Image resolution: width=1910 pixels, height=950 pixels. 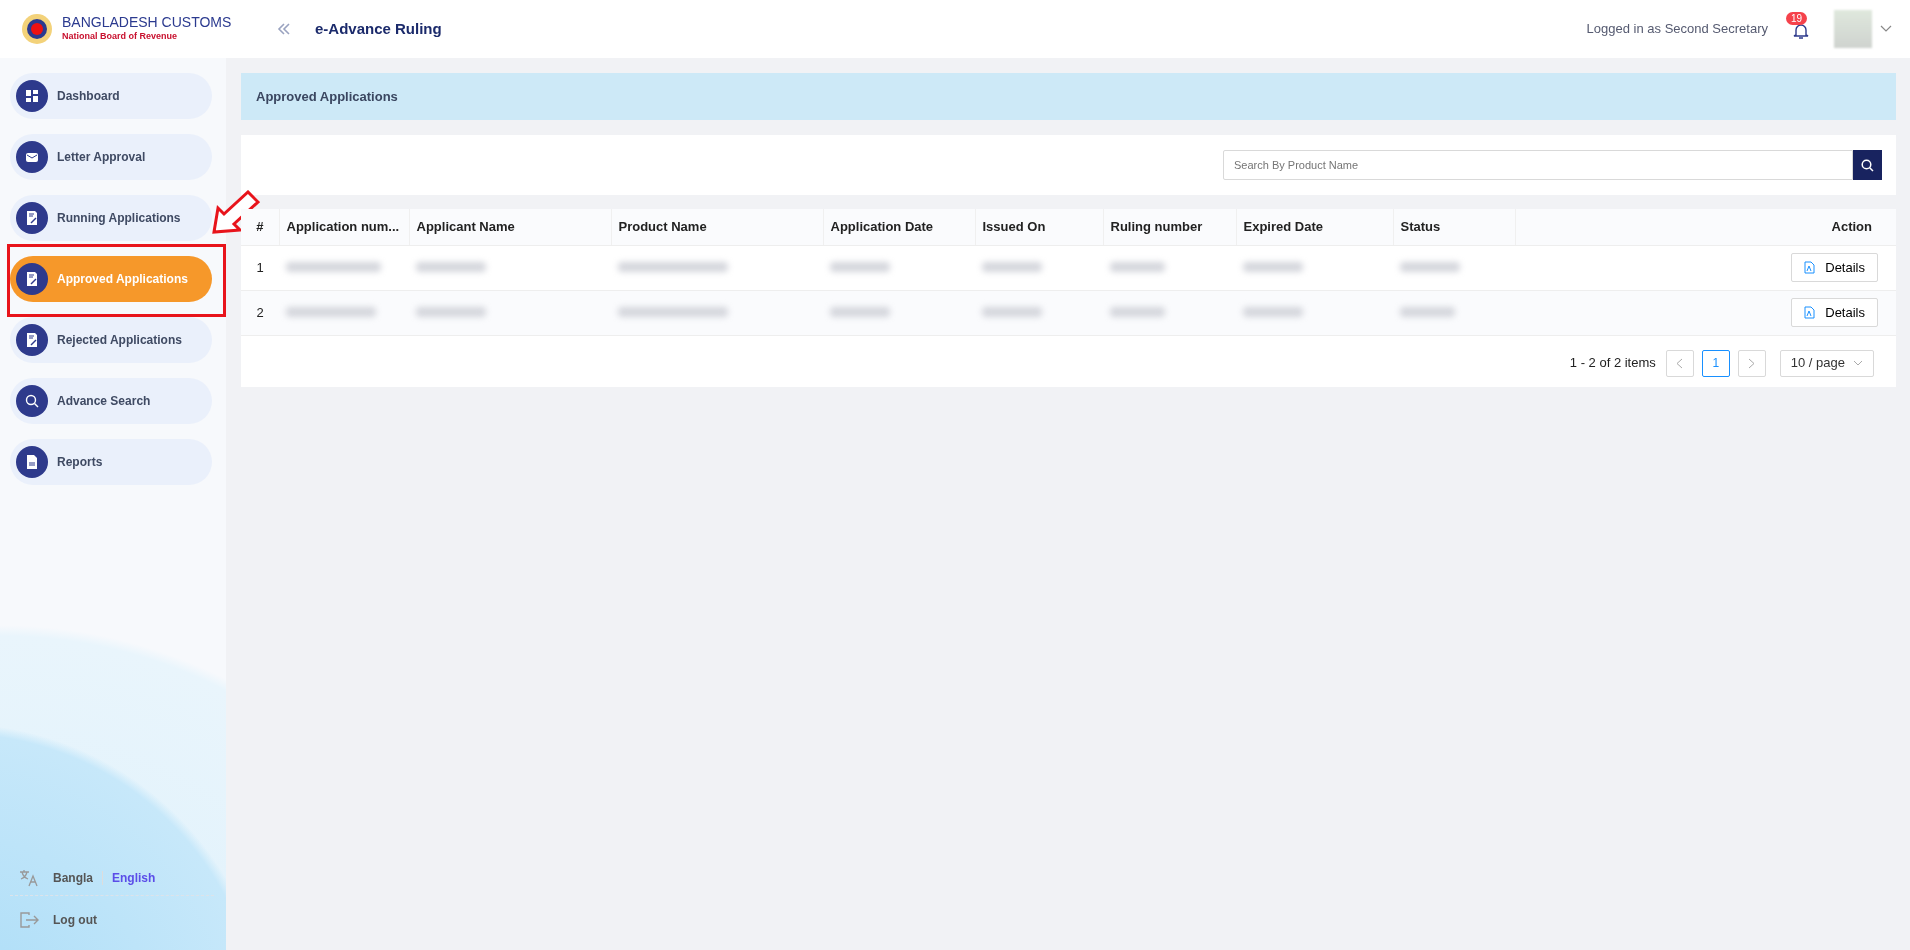 What do you see at coordinates (111, 401) in the screenshot?
I see `sidebar-item: Advance Search` at bounding box center [111, 401].